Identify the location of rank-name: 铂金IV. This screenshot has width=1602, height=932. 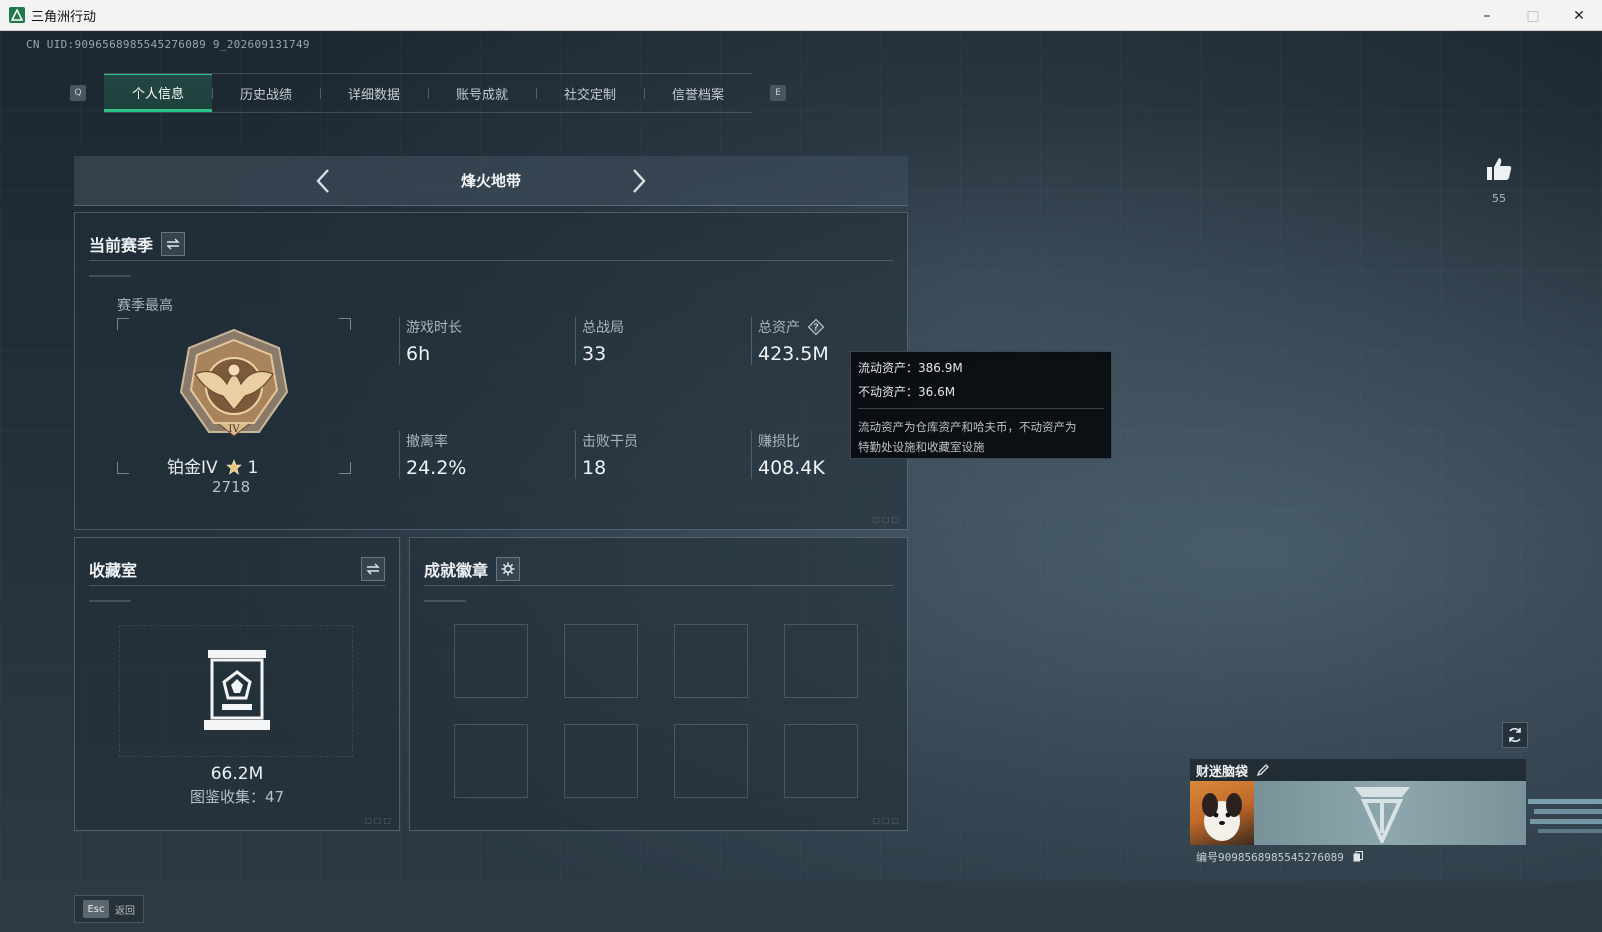
(192, 468).